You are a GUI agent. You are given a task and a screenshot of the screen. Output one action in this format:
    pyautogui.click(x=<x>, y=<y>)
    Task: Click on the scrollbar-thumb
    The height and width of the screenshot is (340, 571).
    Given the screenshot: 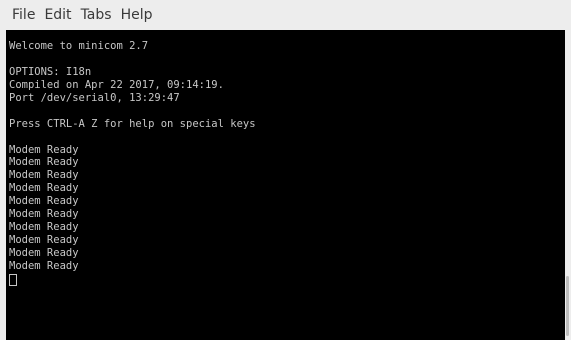 What is the action you would take?
    pyautogui.click(x=567, y=306)
    